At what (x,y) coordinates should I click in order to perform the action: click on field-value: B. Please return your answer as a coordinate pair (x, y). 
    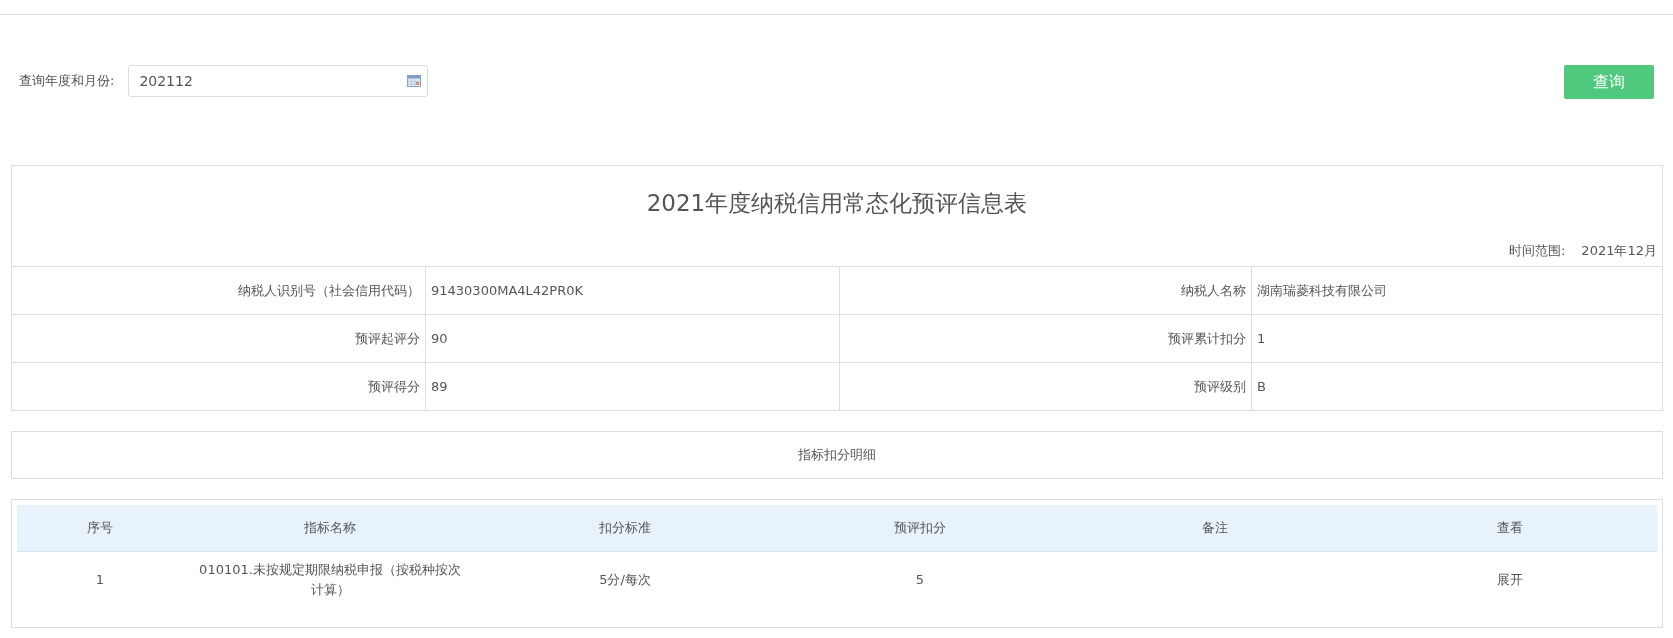
    Looking at the image, I should click on (1261, 386).